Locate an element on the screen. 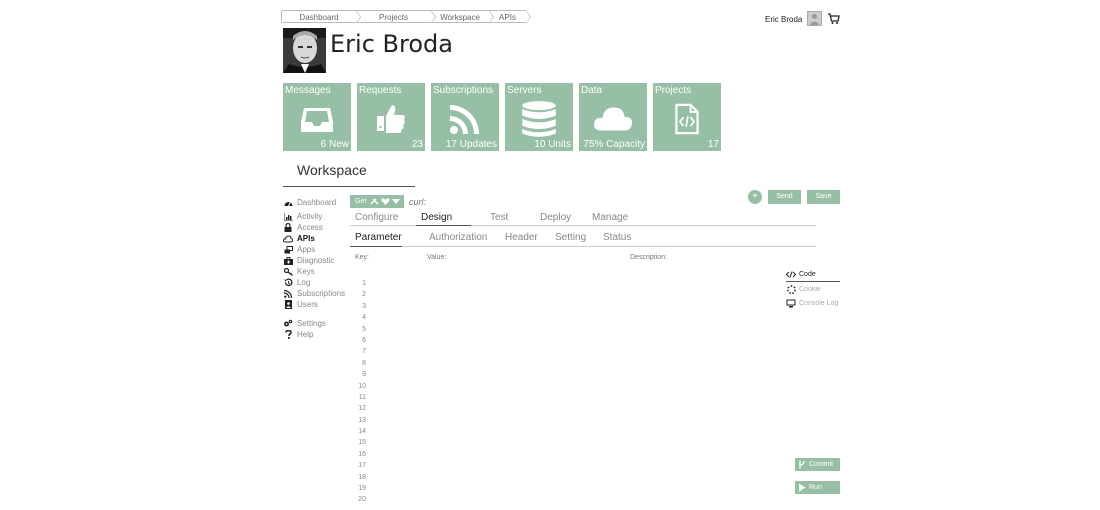 Image resolution: width=1100 pixels, height=510 pixels. nav-item-access: Access is located at coordinates (314, 227).